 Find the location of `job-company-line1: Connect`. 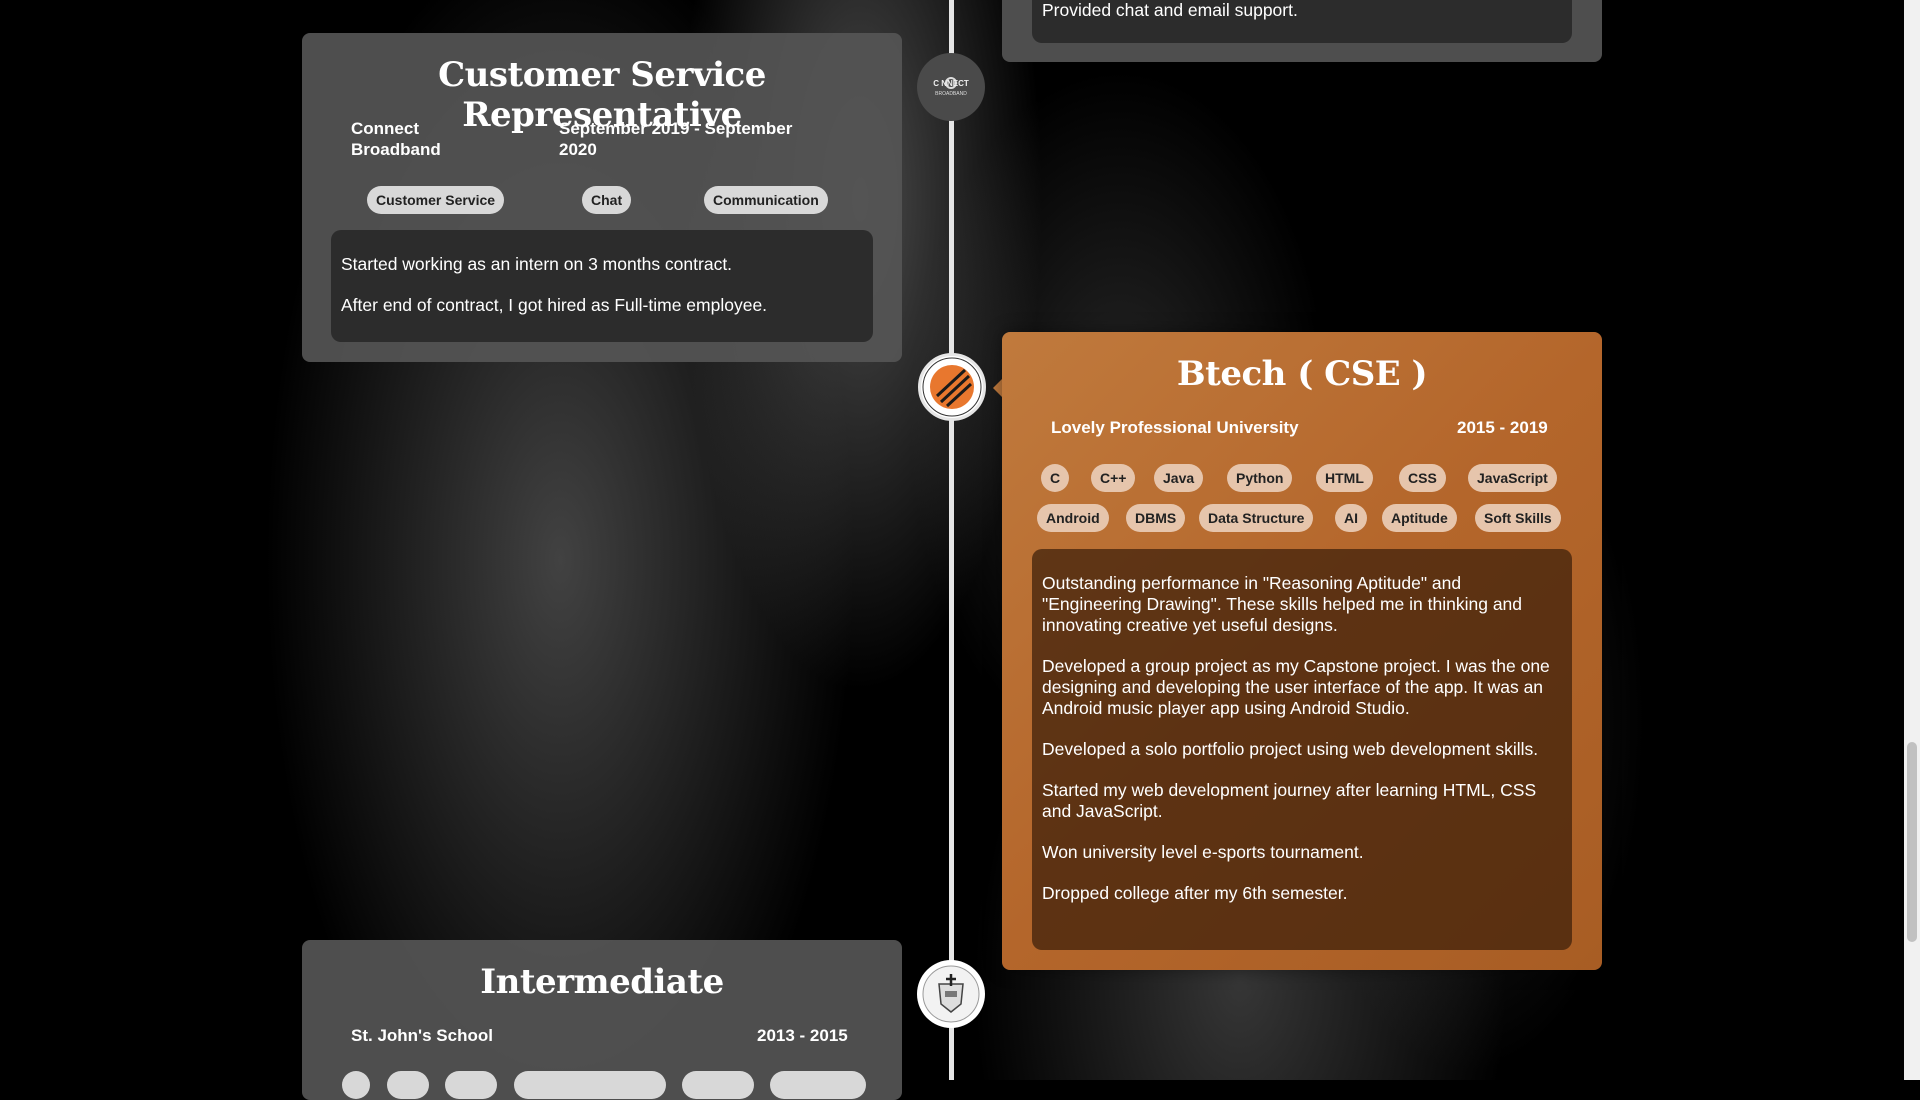

job-company-line1: Connect is located at coordinates (385, 128).